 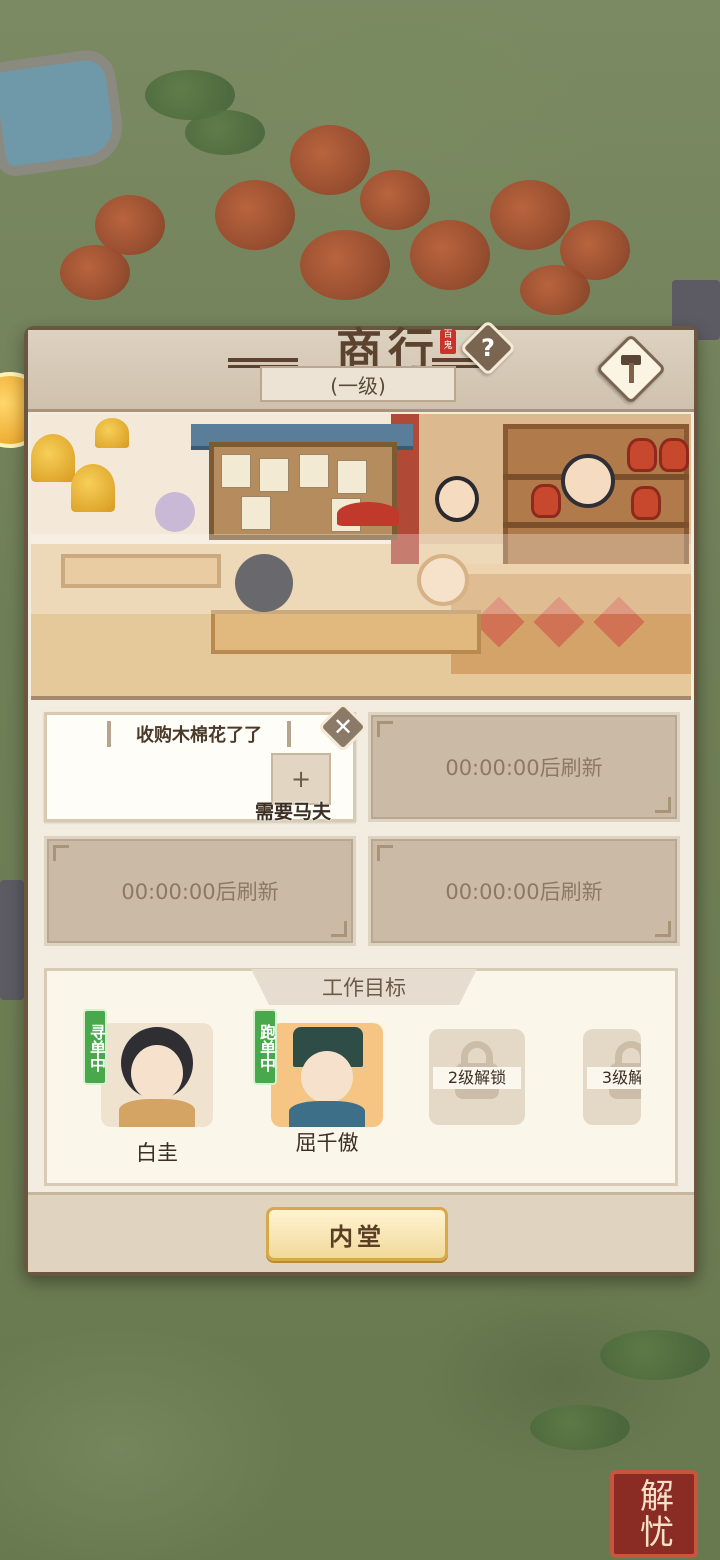 I want to click on order-title: 收购木棉花了了, so click(x=199, y=734).